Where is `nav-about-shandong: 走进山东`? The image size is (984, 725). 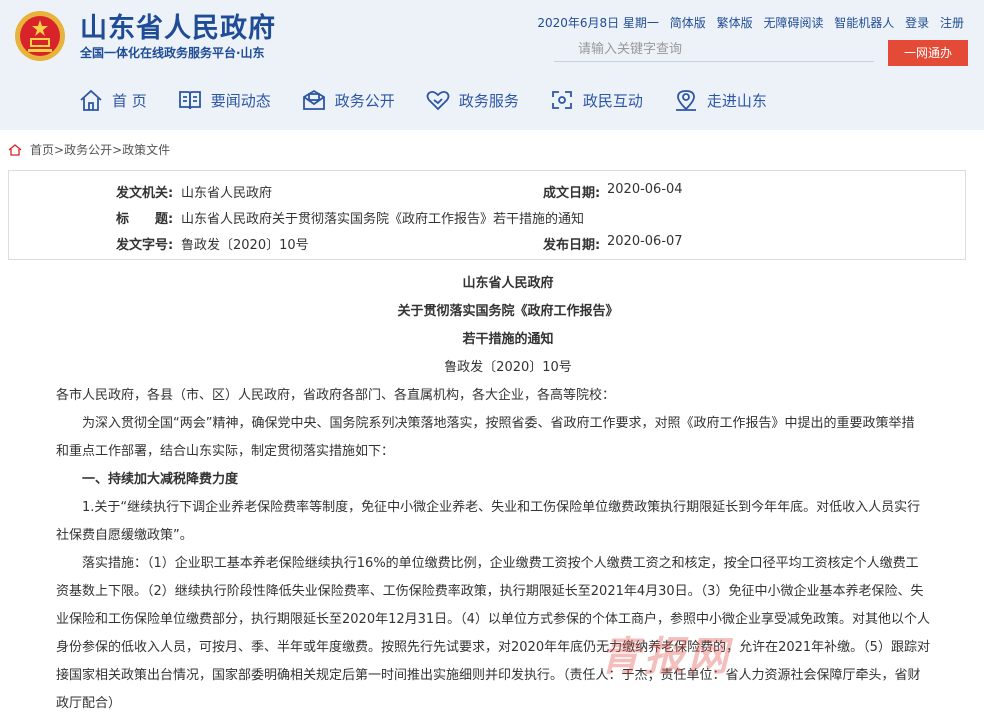 nav-about-shandong: 走进山东 is located at coordinates (720, 100).